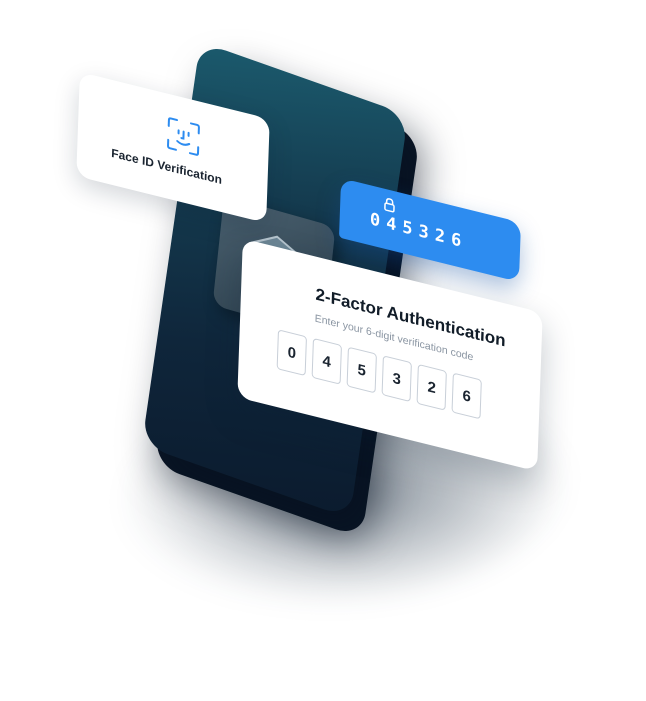 The height and width of the screenshot is (701, 646). I want to click on code-digit-input: 6, so click(466, 396).